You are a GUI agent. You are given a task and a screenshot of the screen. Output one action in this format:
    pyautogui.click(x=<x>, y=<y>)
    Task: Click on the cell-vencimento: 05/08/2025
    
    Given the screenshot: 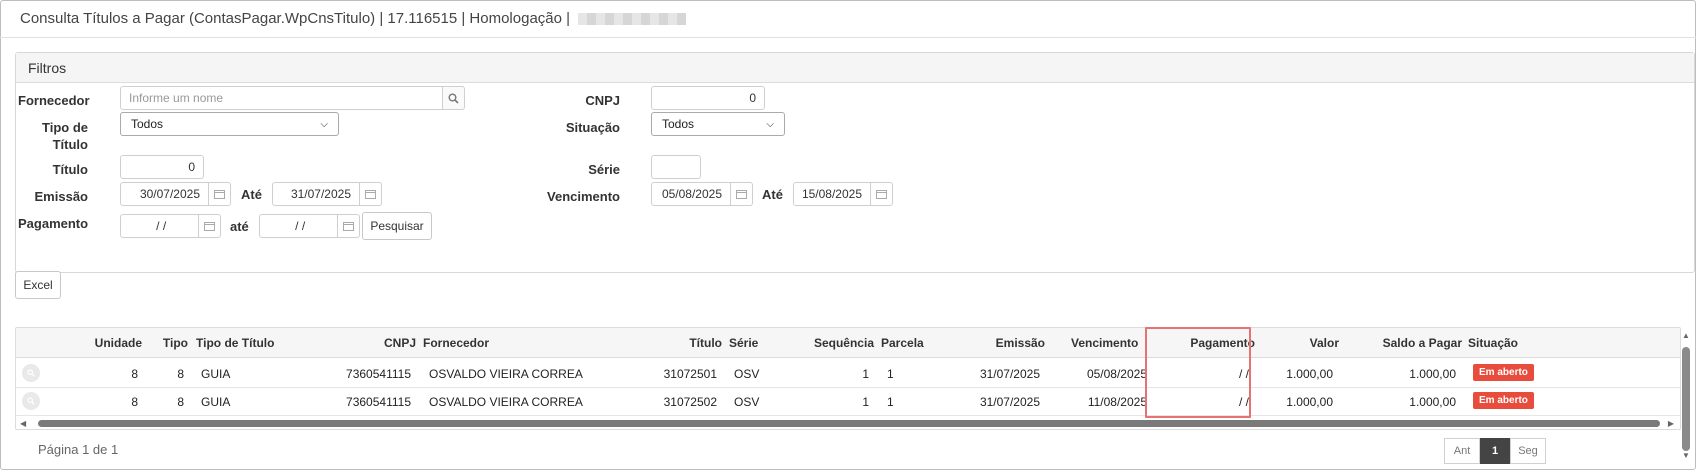 What is the action you would take?
    pyautogui.click(x=1116, y=374)
    